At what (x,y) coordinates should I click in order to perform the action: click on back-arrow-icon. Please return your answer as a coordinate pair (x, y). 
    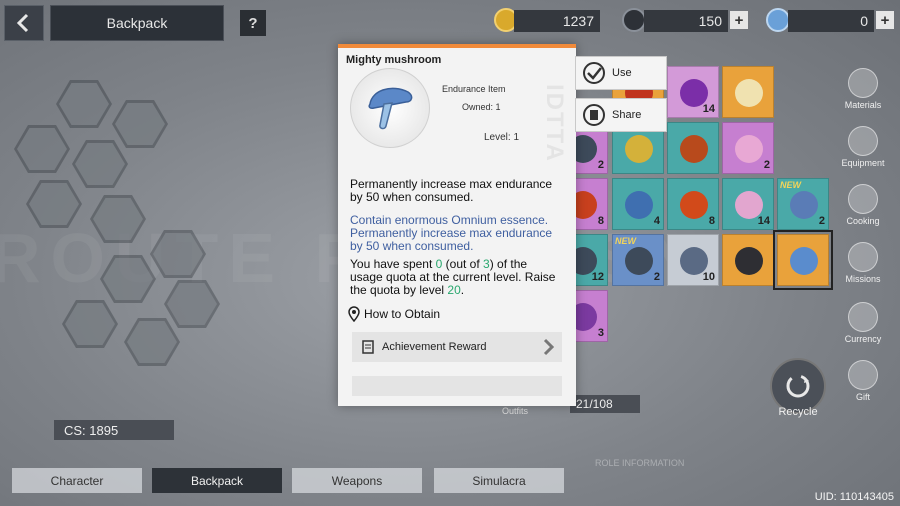
    Looking at the image, I should click on (22, 23).